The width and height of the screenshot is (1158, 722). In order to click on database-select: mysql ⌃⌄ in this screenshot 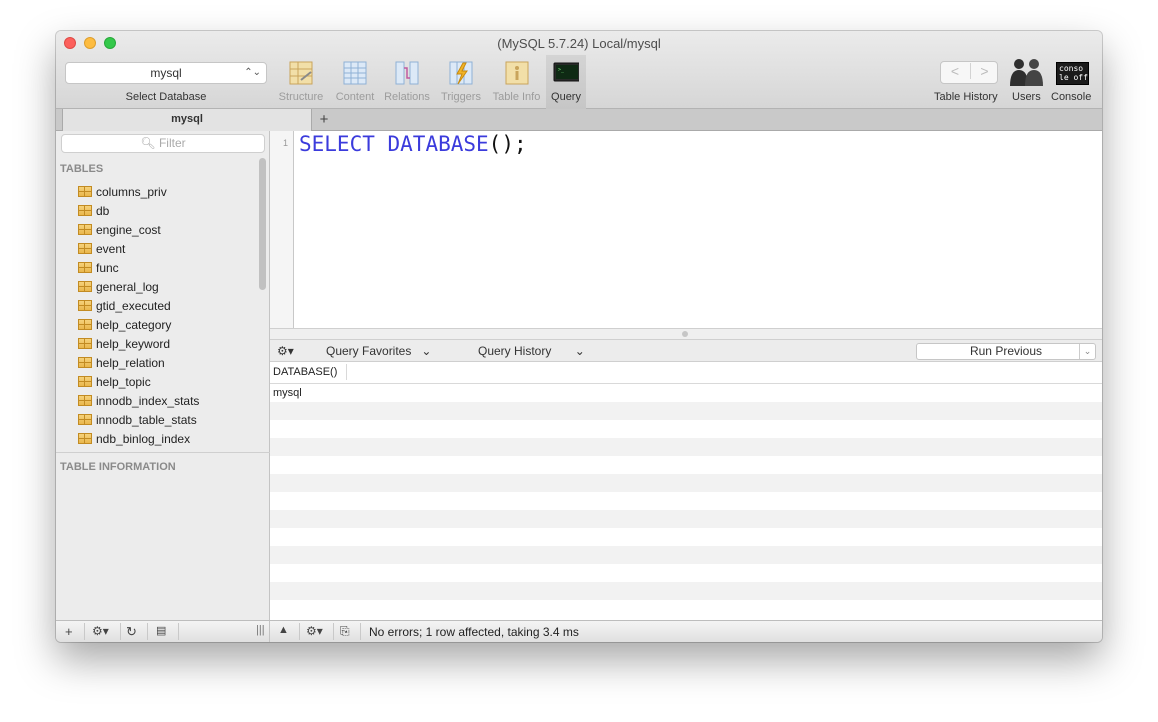, I will do `click(166, 73)`.